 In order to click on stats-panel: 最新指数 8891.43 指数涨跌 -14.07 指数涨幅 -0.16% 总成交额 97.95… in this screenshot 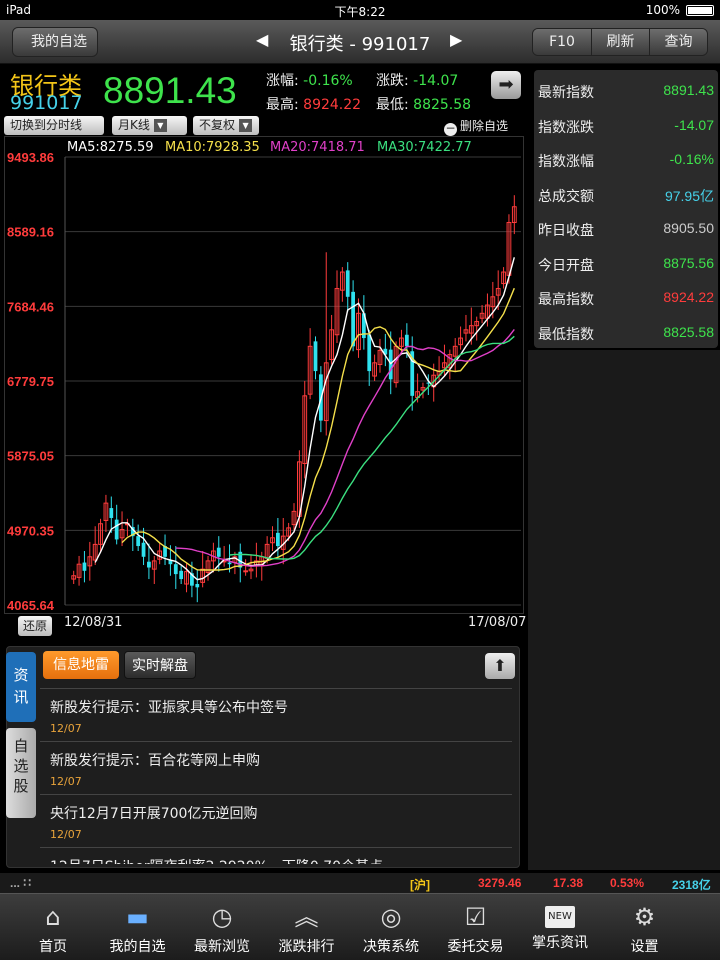, I will do `click(626, 209)`.